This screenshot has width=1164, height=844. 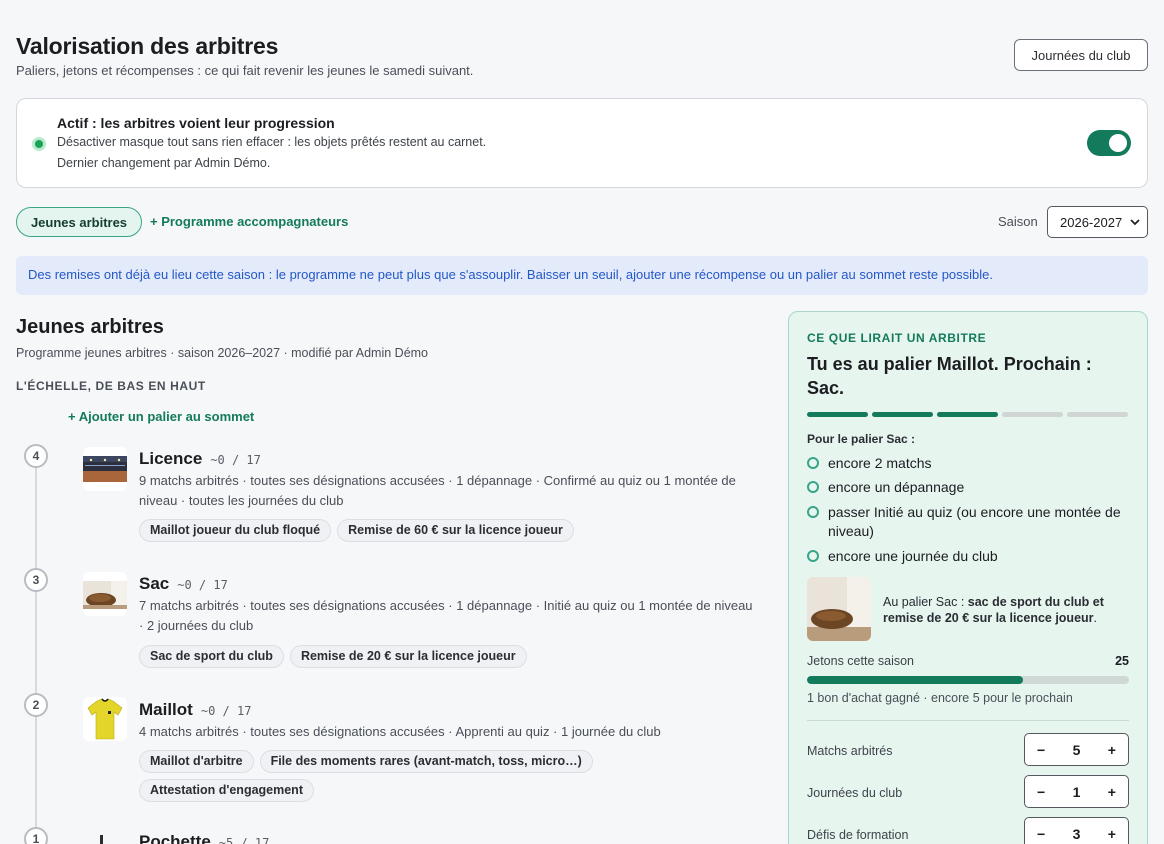 I want to click on panel-kicker: CE QUE LIRAIT UN ARBITRE, so click(x=897, y=338).